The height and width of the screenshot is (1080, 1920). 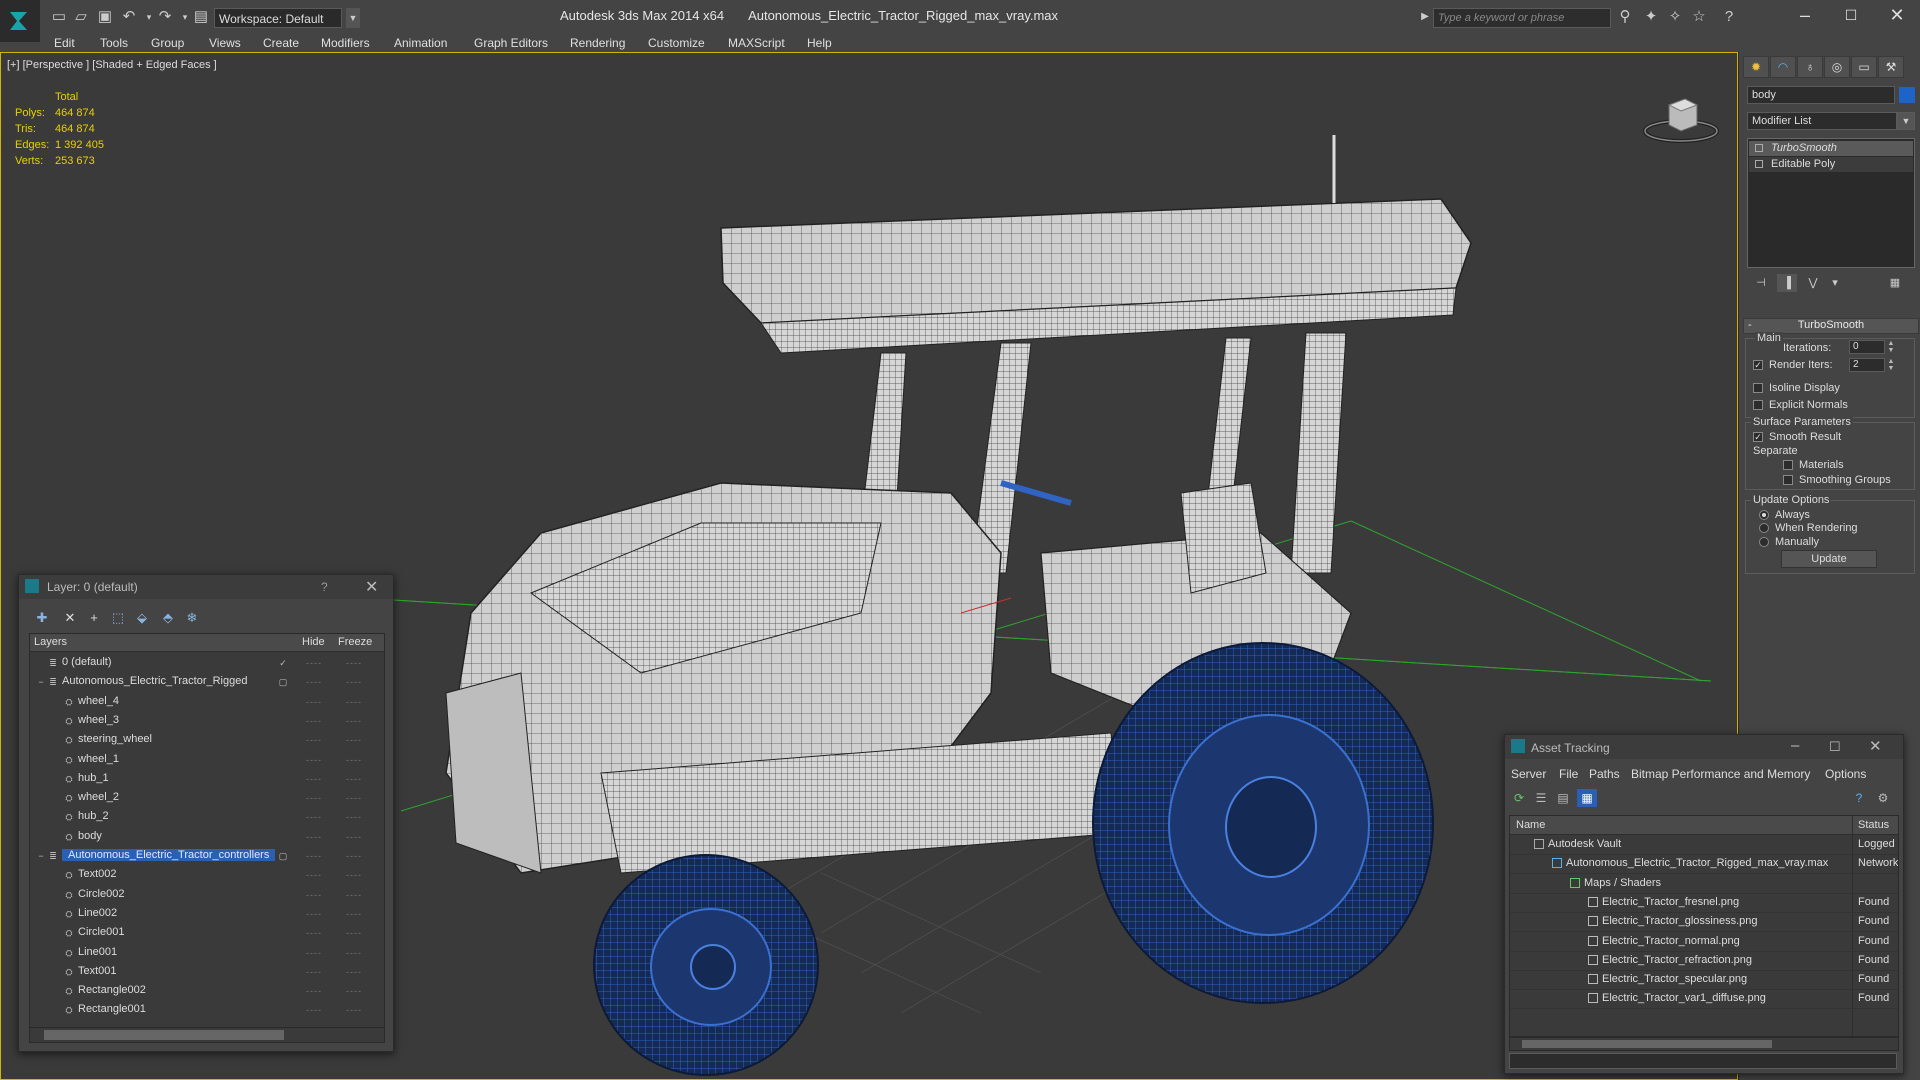 I want to click on layer-row: ⛭ Text001 ---- ----, so click(x=207, y=972).